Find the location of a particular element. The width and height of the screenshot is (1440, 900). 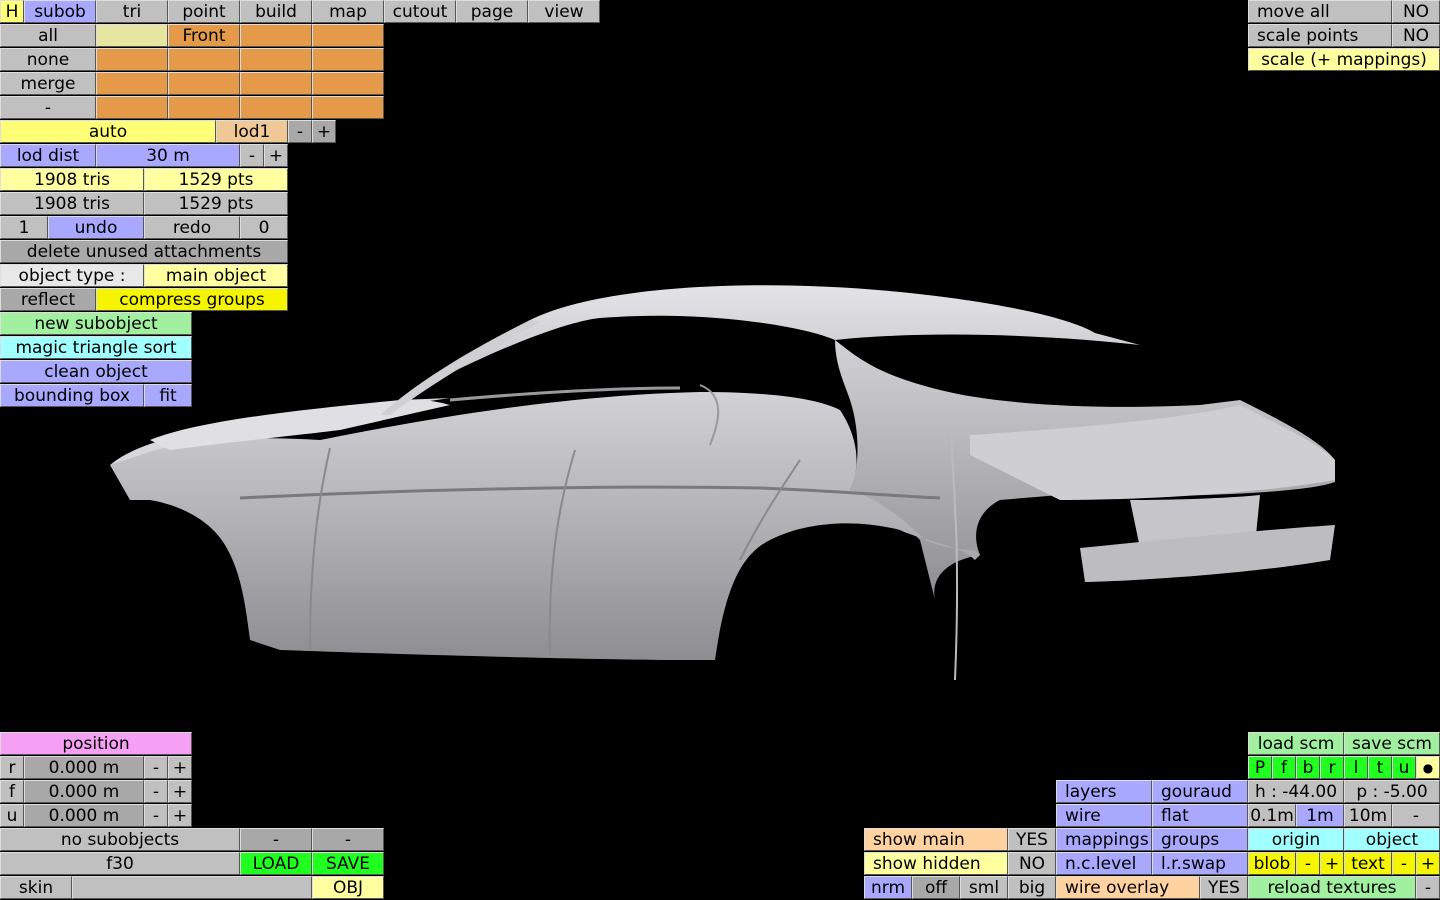

groups-button: groups is located at coordinates (1200, 839).